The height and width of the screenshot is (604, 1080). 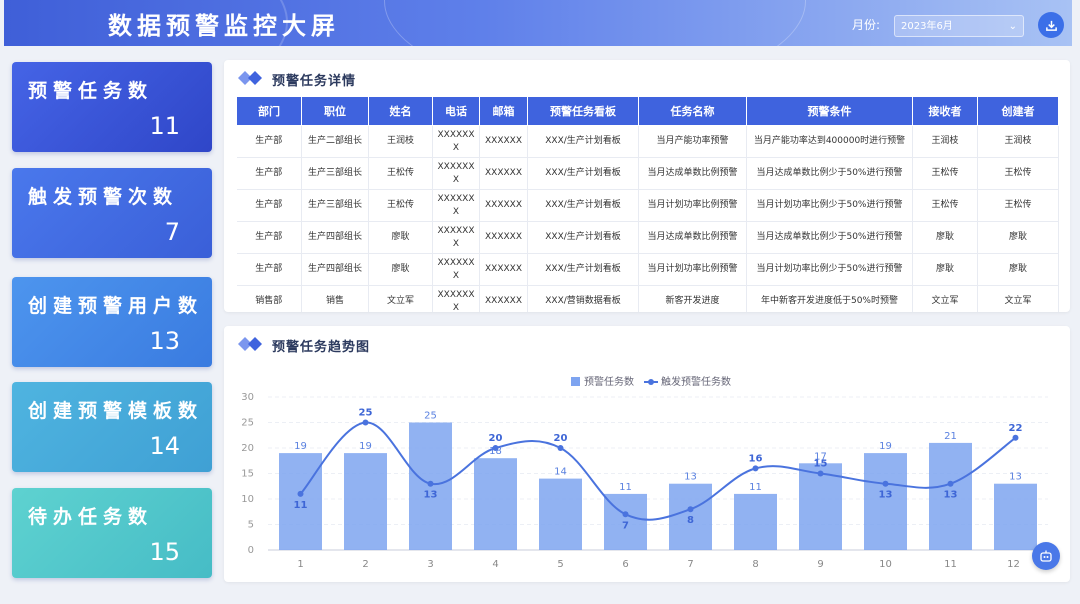 What do you see at coordinates (247, 499) in the screenshot?
I see `y-tick-label: 10` at bounding box center [247, 499].